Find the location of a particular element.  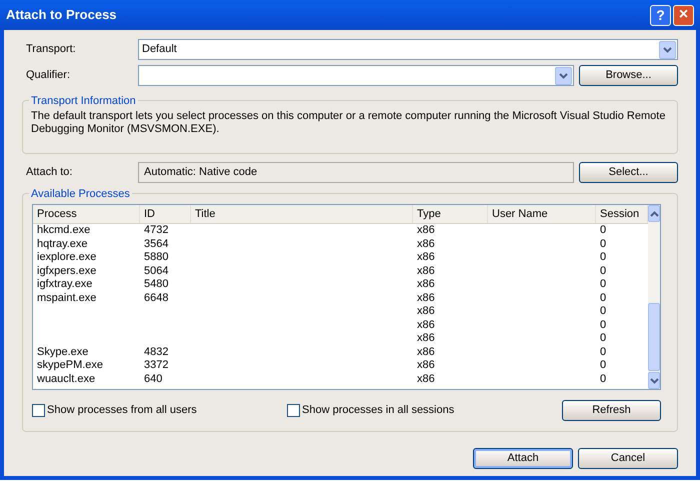

table-cell-text: 4832 is located at coordinates (156, 352).